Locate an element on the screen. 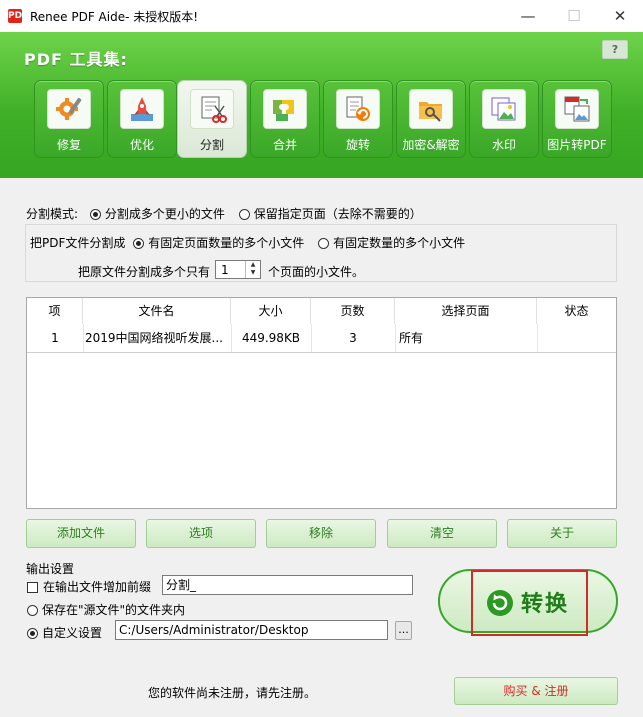  tool-split-button: 分割 is located at coordinates (212, 119).